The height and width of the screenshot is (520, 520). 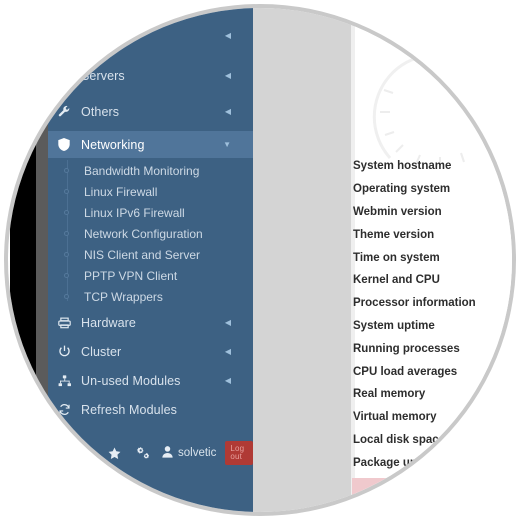 What do you see at coordinates (167, 453) in the screenshot?
I see `user-icon` at bounding box center [167, 453].